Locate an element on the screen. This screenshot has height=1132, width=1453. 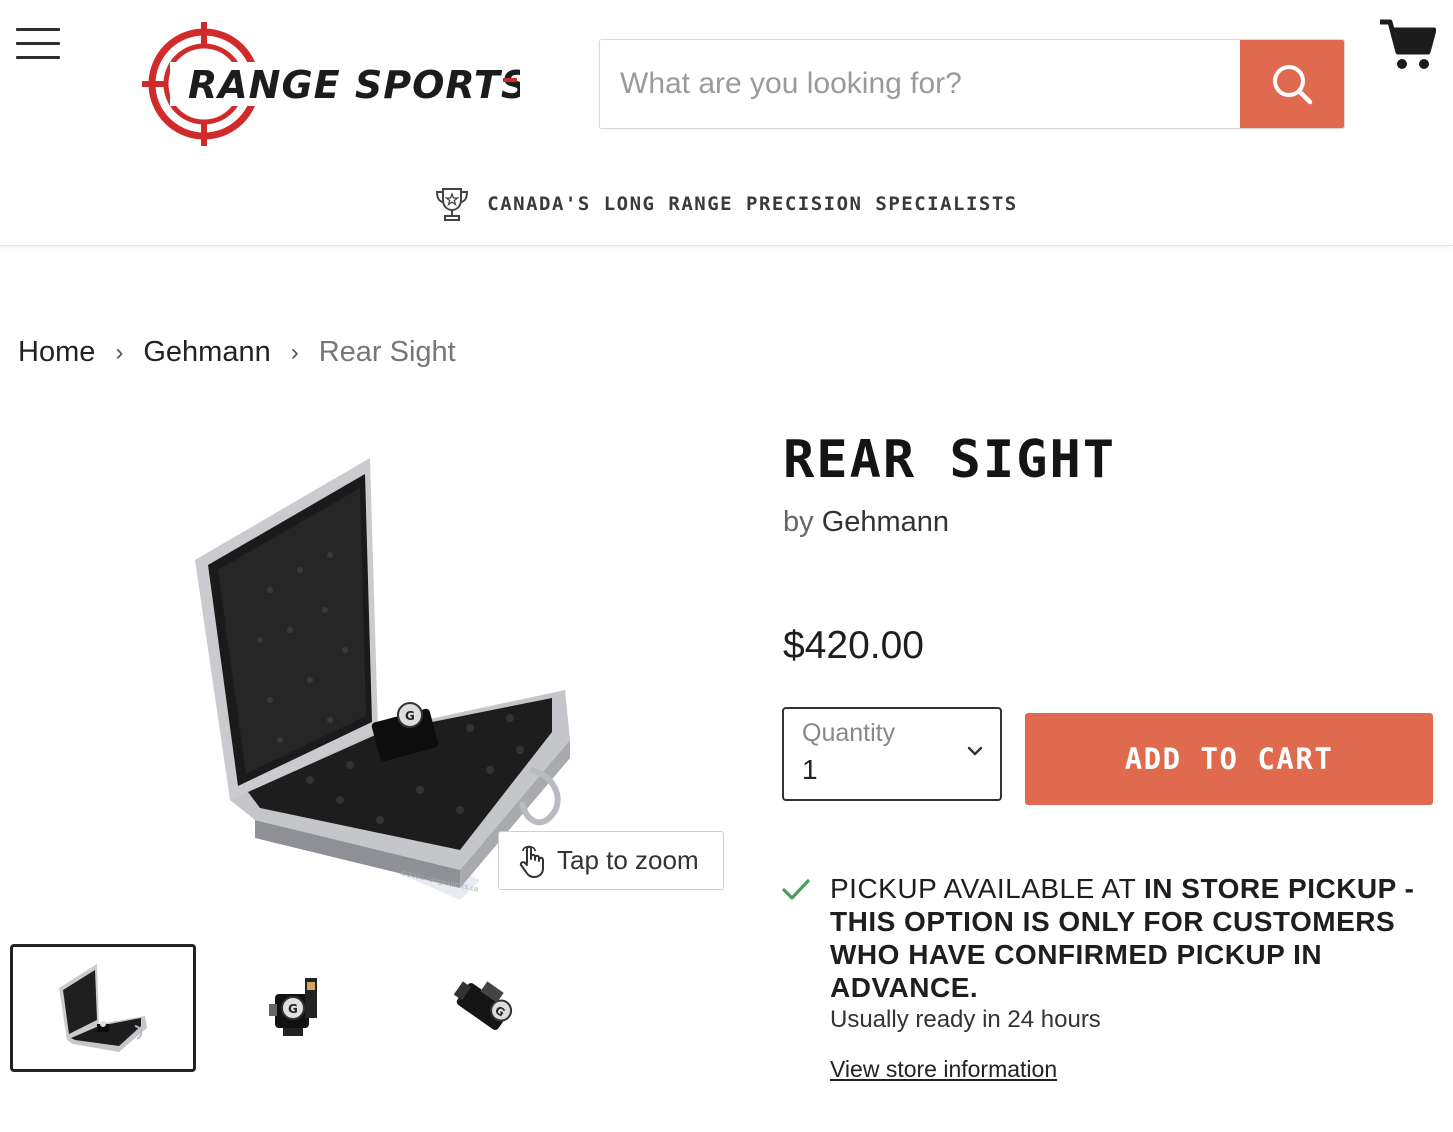
quantity-select: Quantity 1 is located at coordinates (892, 754).